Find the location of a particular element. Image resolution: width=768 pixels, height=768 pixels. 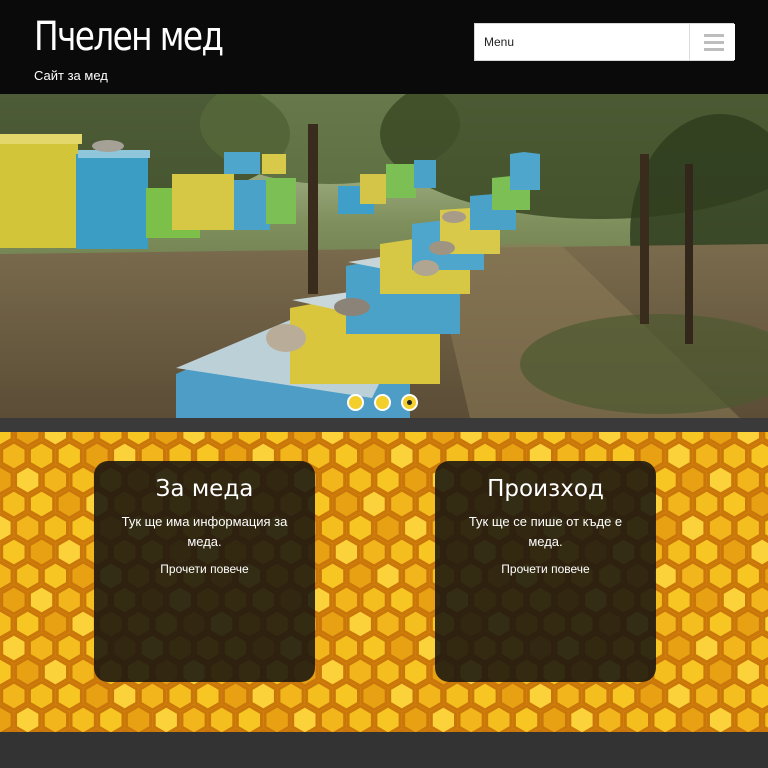

hamburger-icon is located at coordinates (712, 42).